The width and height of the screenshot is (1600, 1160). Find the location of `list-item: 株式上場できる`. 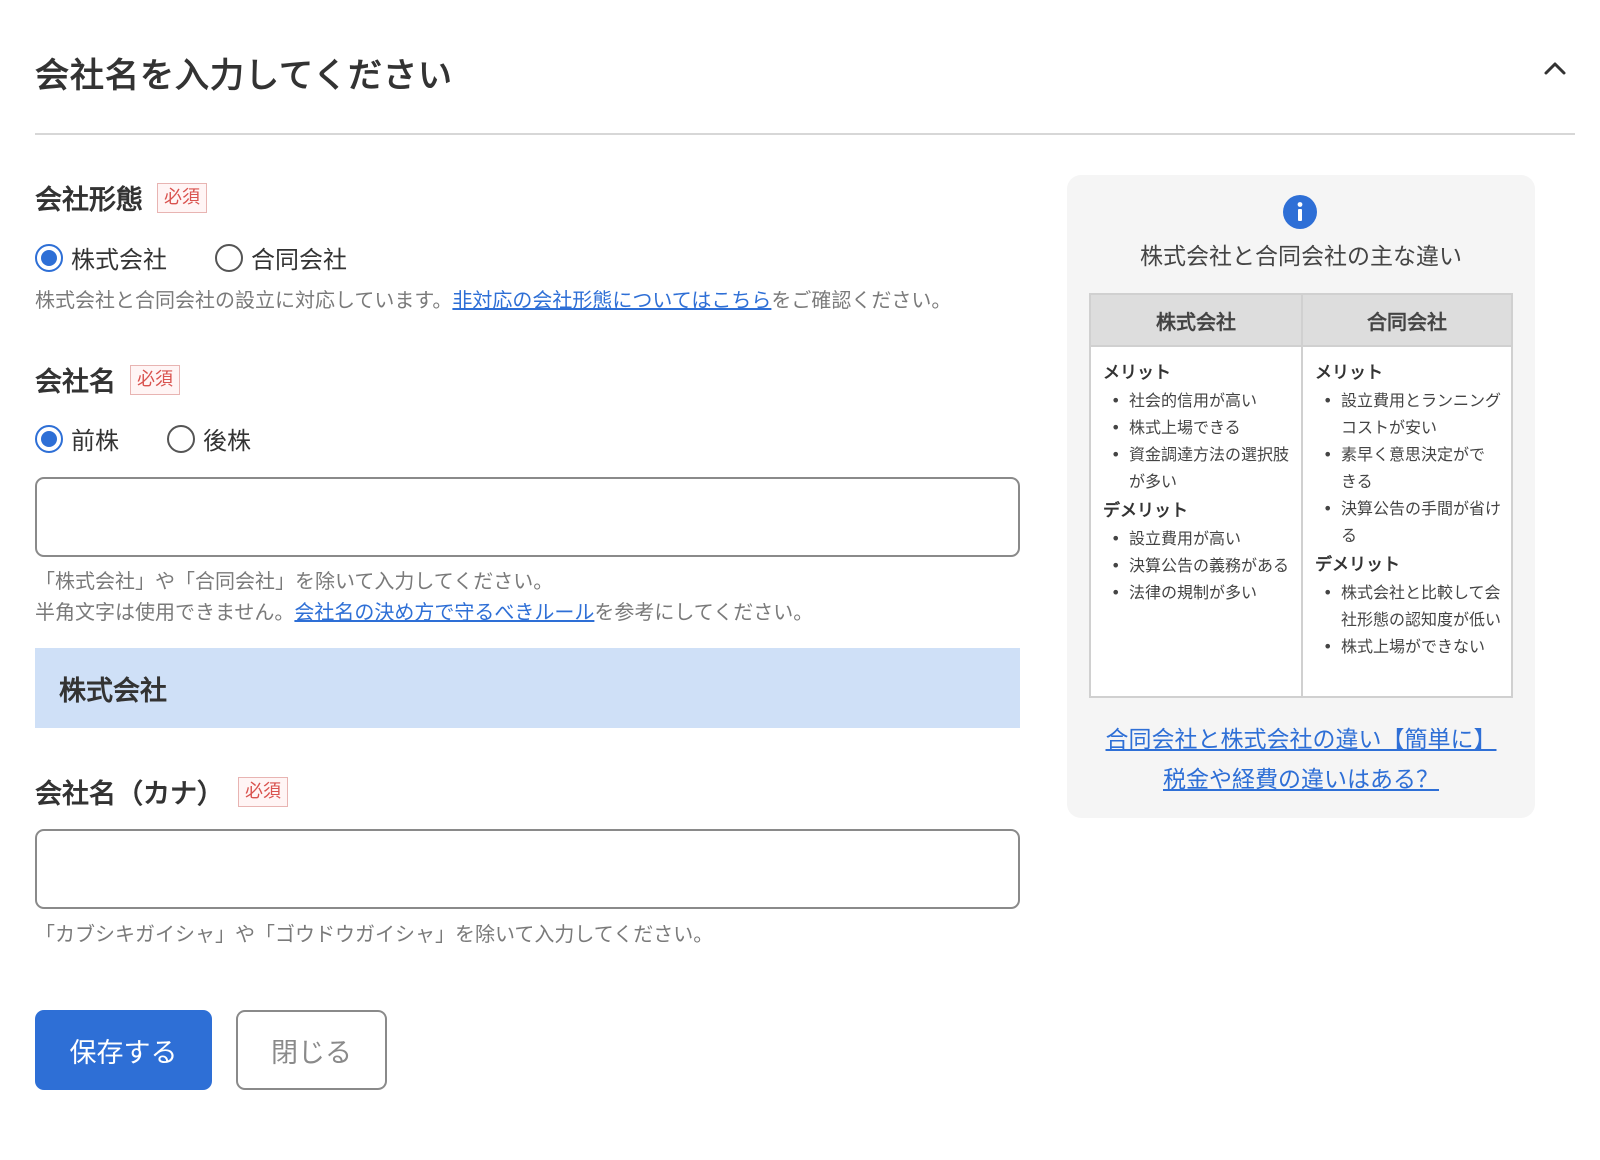

list-item: 株式上場できる is located at coordinates (1197, 427).